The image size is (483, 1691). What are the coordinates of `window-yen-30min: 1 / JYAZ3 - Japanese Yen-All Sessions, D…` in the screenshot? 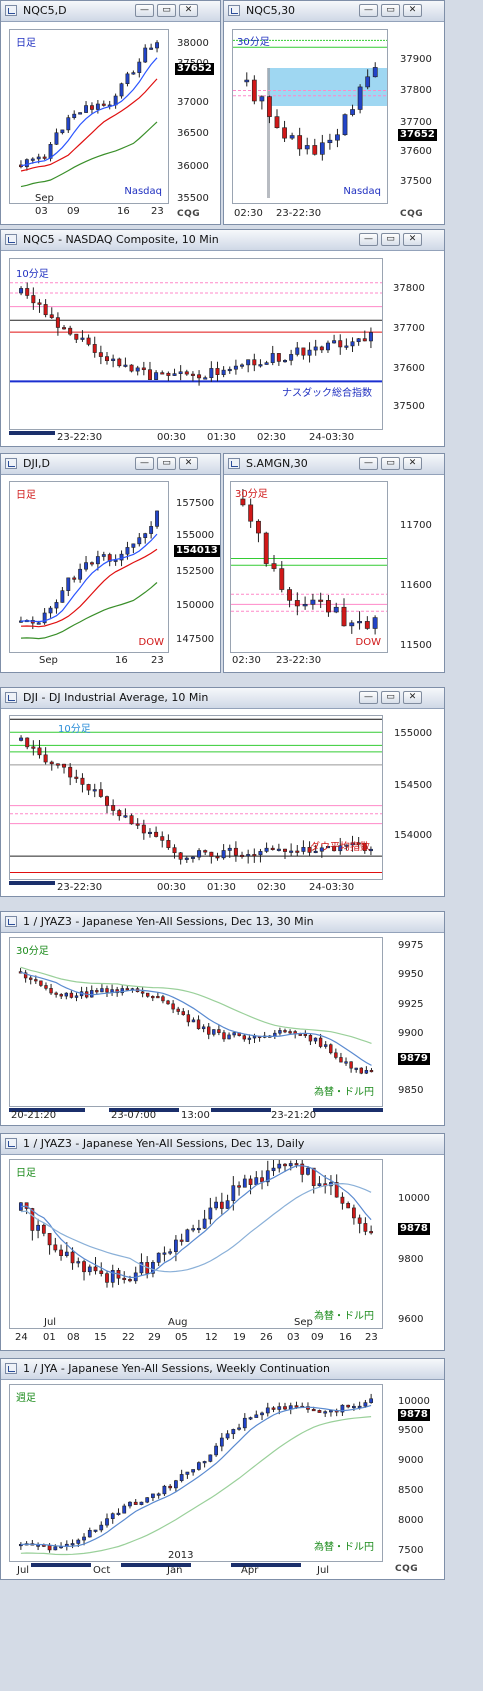 It's located at (222, 1018).